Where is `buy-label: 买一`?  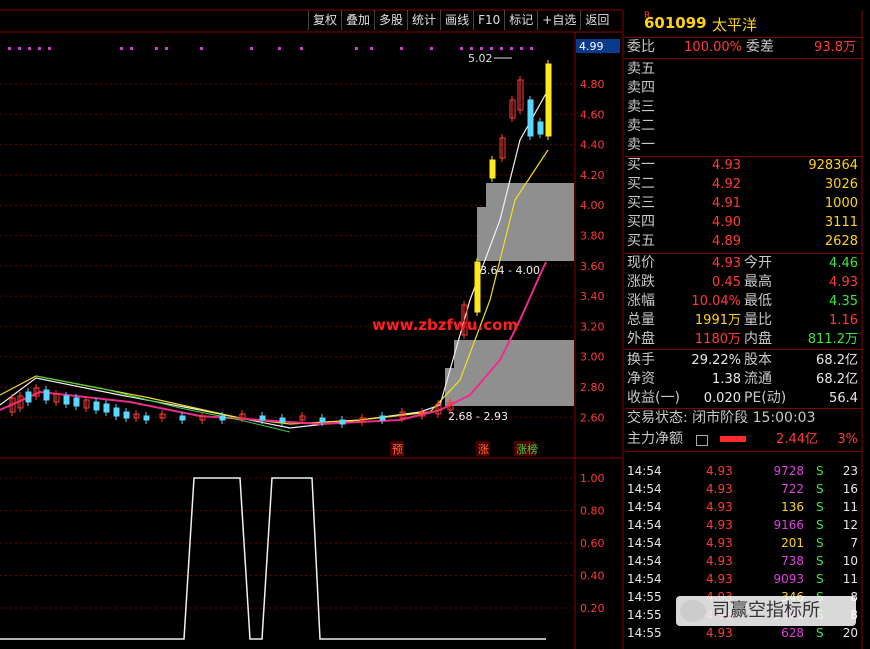 buy-label: 买一 is located at coordinates (641, 165).